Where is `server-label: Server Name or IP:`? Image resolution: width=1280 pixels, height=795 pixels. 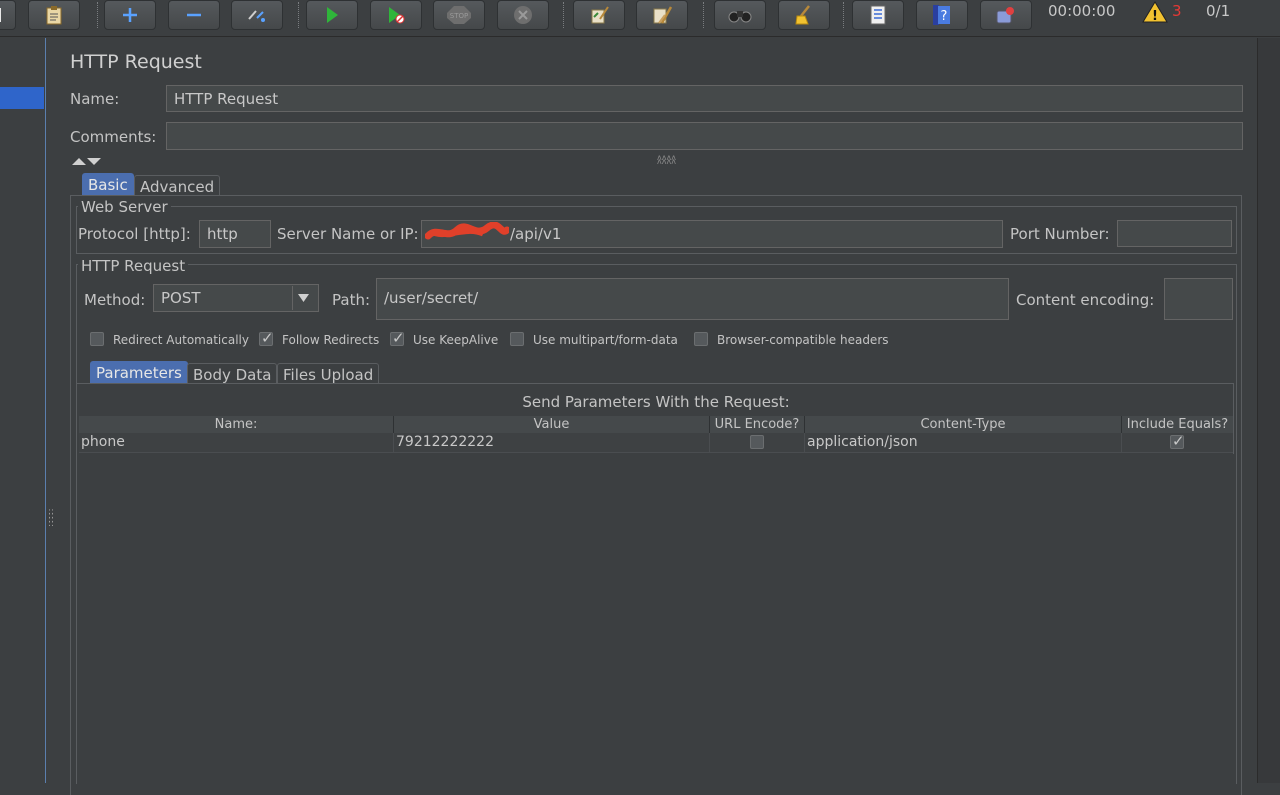 server-label: Server Name or IP: is located at coordinates (348, 234).